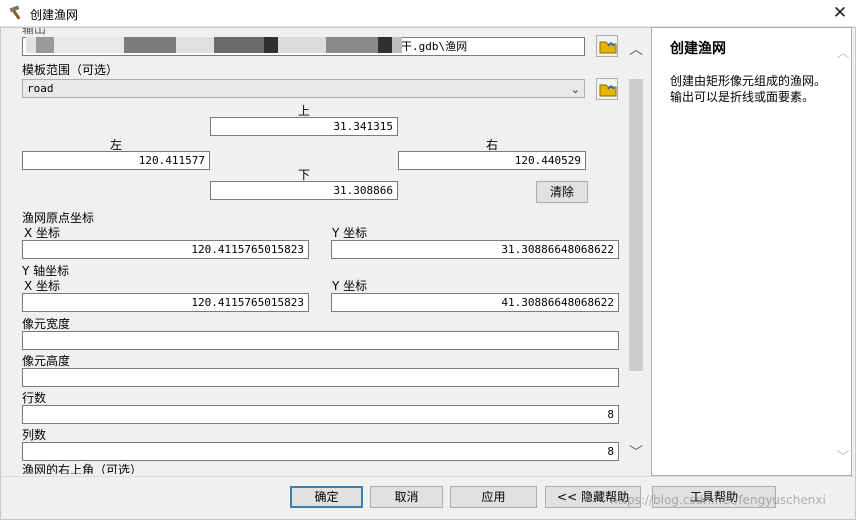 This screenshot has width=856, height=520. I want to click on button-bar-divider, so click(428, 476).